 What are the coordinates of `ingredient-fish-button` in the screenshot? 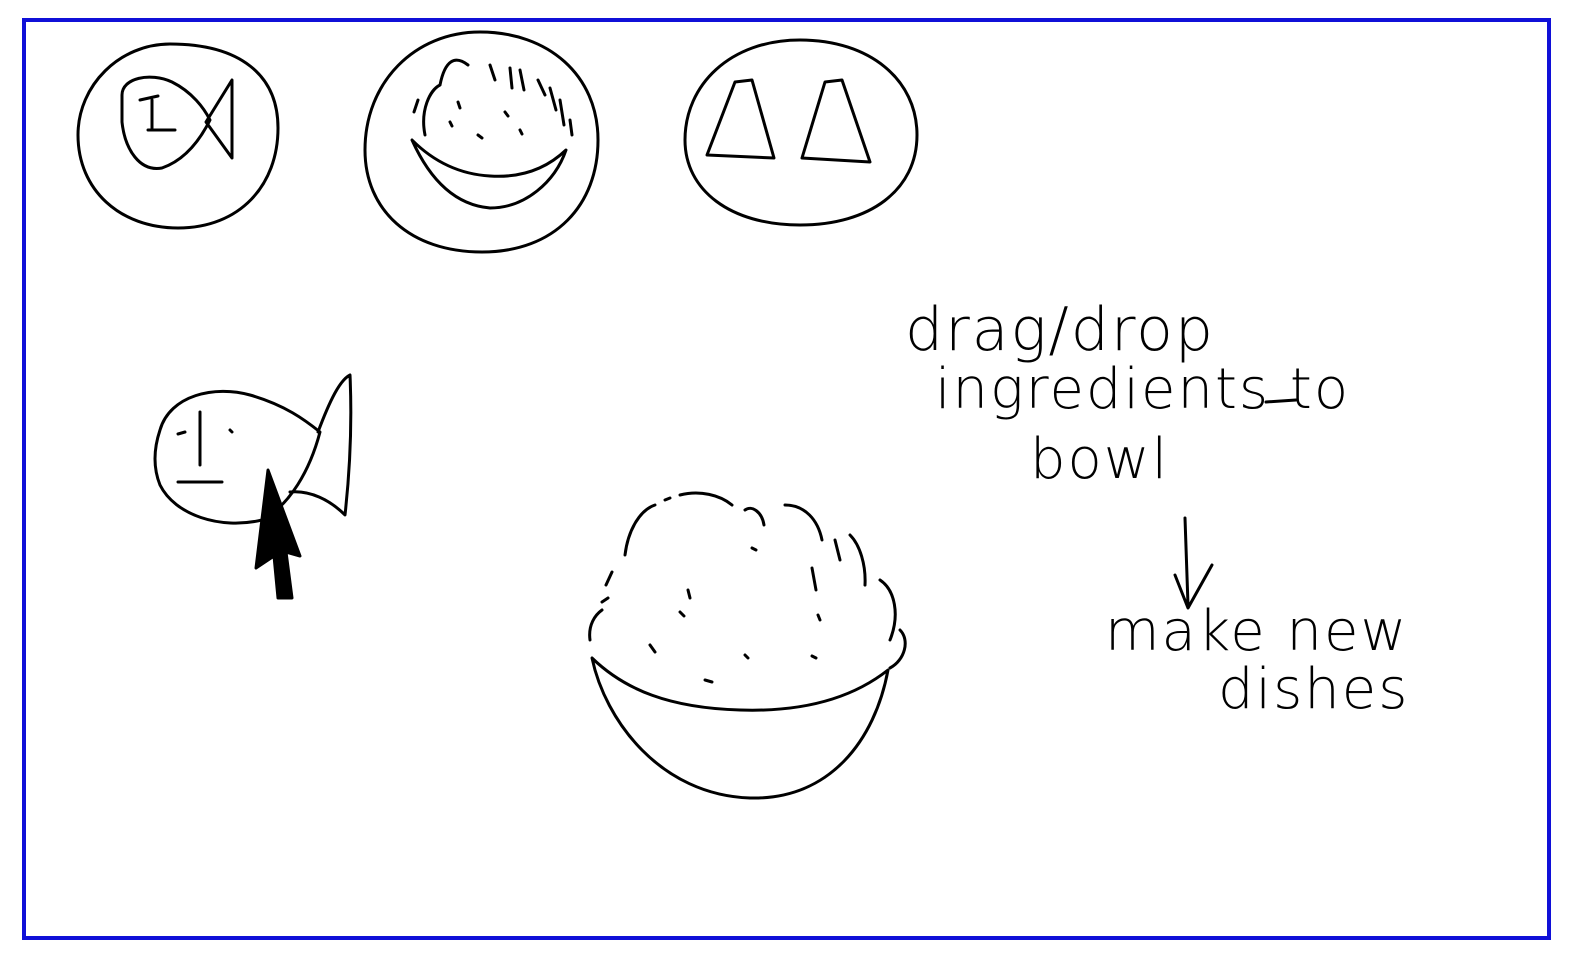 It's located at (178, 136).